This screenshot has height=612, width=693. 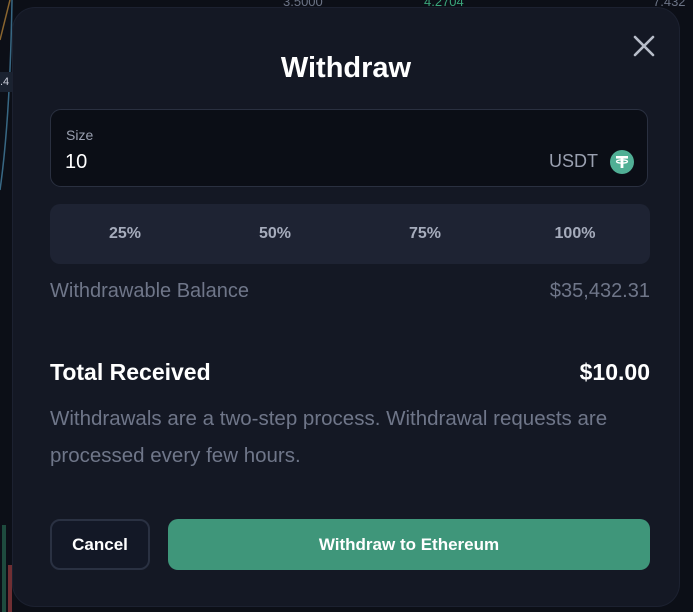 What do you see at coordinates (6, 82) in the screenshot?
I see `background-price-tag: .4` at bounding box center [6, 82].